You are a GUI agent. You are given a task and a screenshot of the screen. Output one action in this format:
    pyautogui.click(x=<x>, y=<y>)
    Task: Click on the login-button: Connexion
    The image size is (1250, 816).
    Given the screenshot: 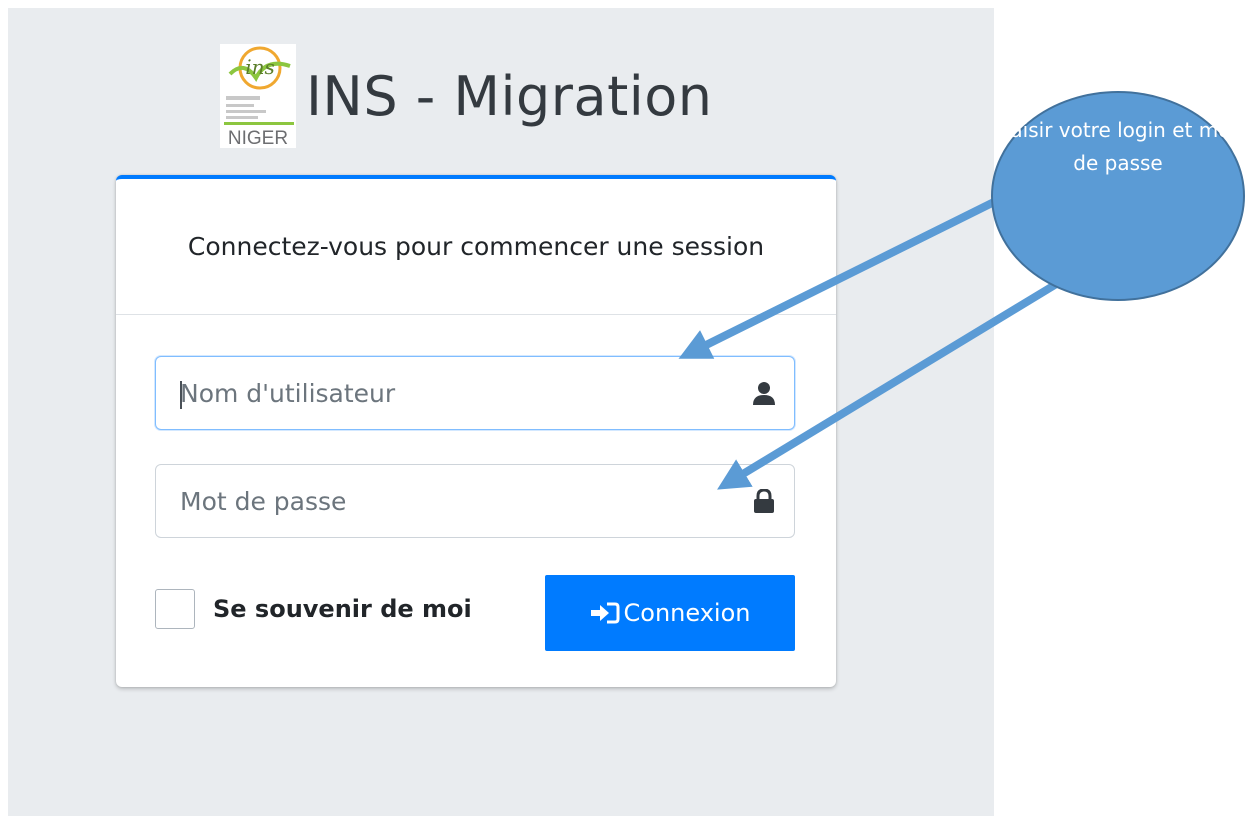 What is the action you would take?
    pyautogui.click(x=670, y=613)
    